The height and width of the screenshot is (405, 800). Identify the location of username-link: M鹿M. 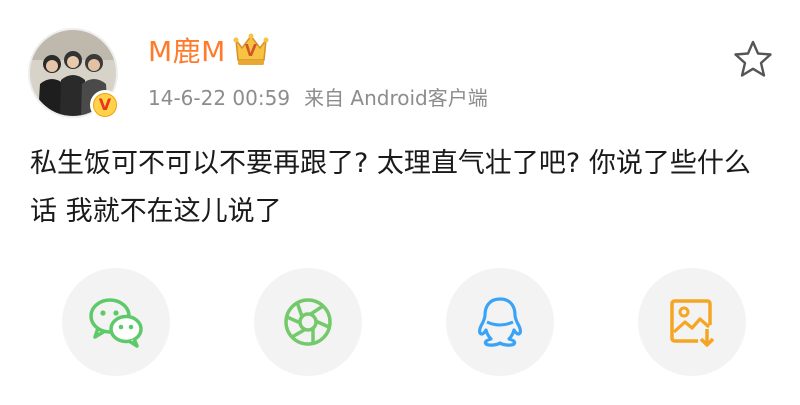
(187, 50).